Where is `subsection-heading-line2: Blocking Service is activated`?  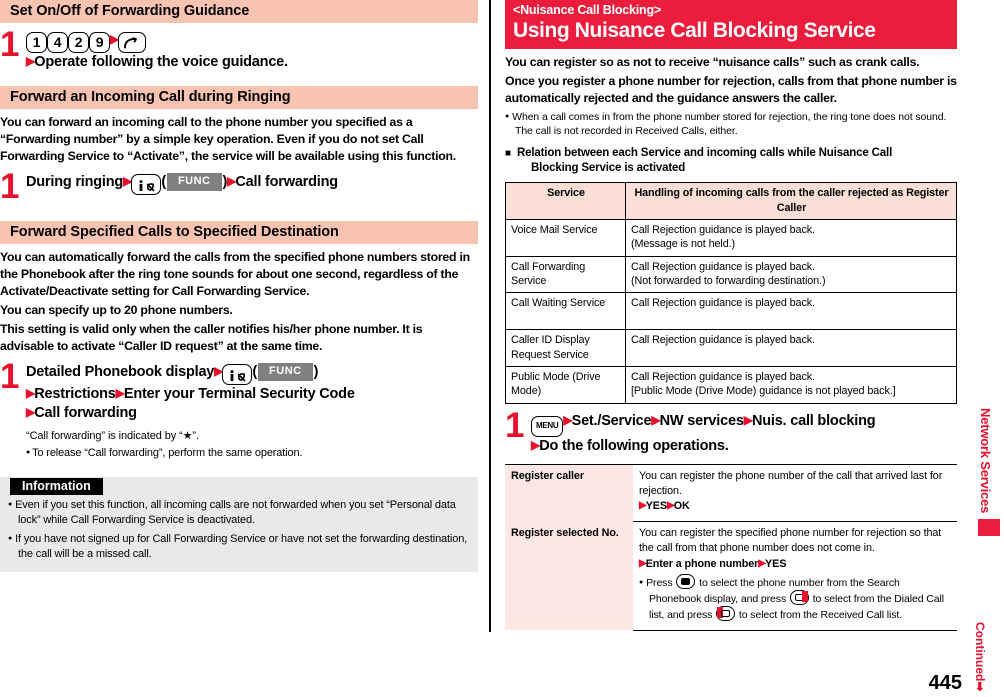
subsection-heading-line2: Blocking Service is activated is located at coordinates (608, 168).